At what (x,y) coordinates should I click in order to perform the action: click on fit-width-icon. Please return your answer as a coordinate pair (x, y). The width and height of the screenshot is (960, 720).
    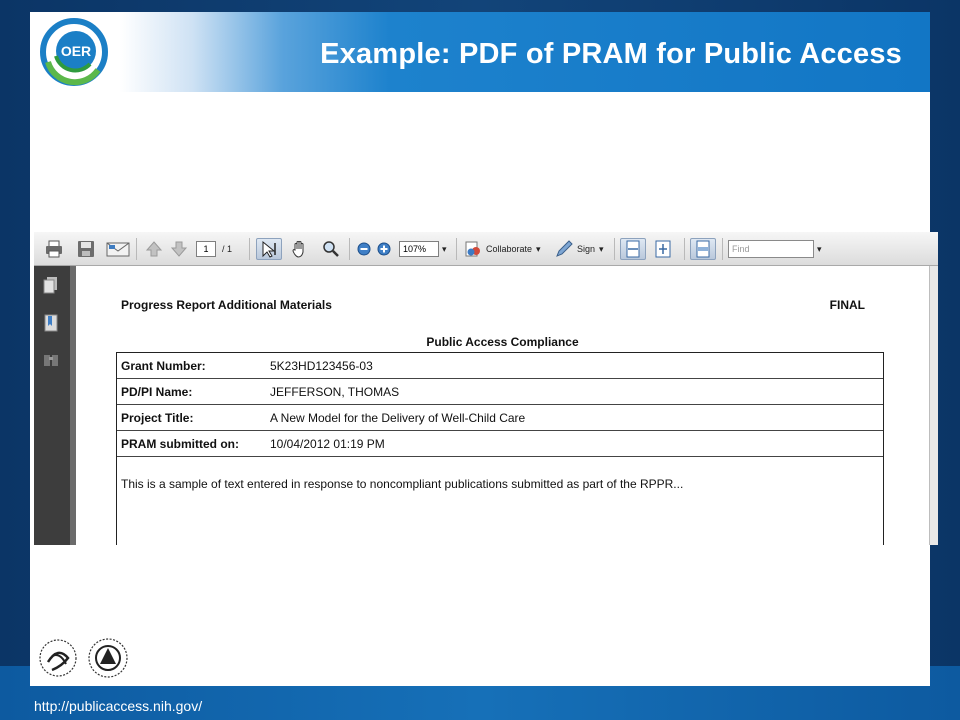
    Looking at the image, I should click on (633, 249).